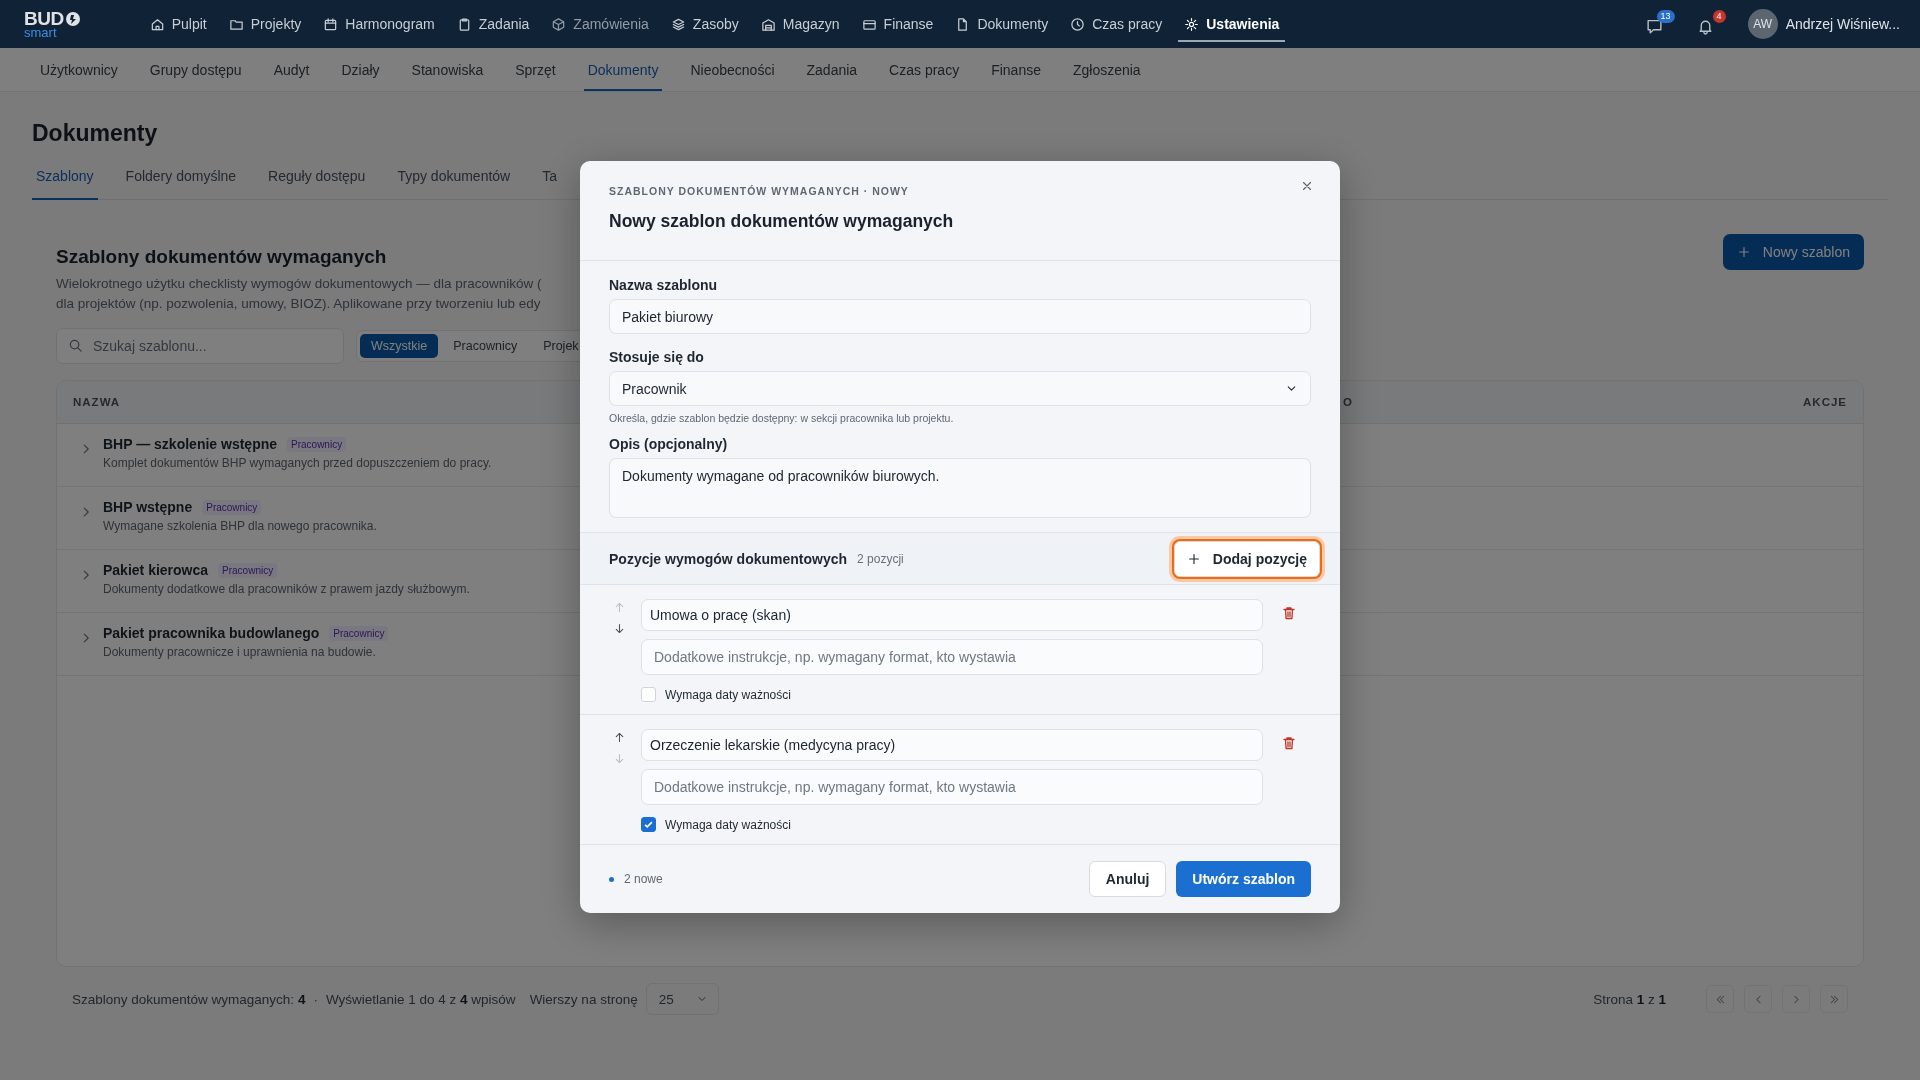 Image resolution: width=1920 pixels, height=1080 pixels. What do you see at coordinates (555, 346) in the screenshot?
I see `filter-chip: Projek` at bounding box center [555, 346].